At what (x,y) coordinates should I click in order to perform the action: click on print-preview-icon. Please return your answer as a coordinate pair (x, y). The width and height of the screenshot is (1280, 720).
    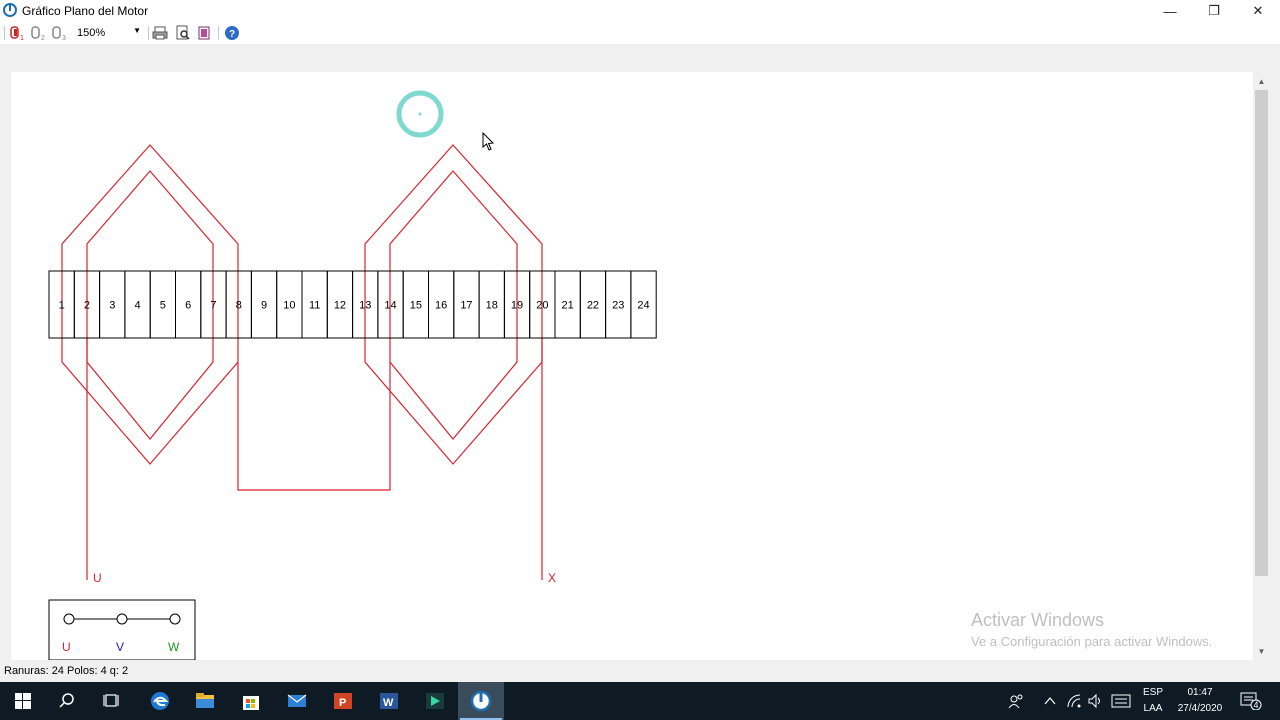
    Looking at the image, I should click on (183, 33).